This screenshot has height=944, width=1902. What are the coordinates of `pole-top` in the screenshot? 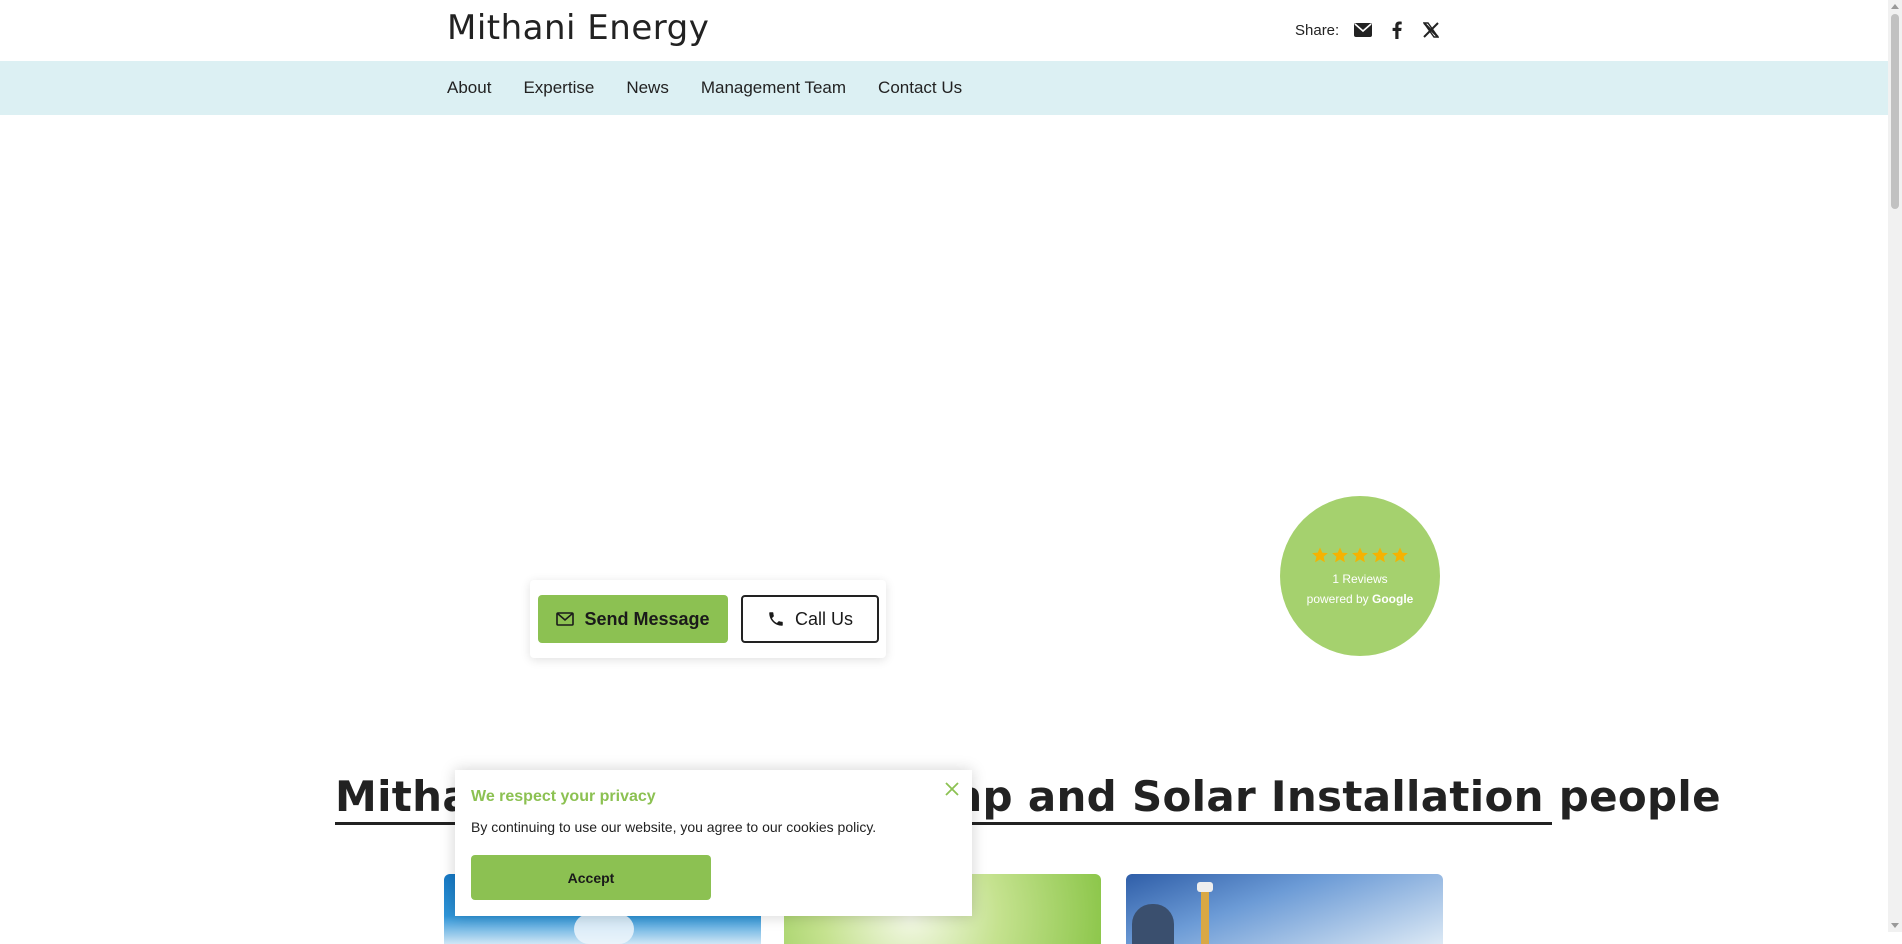 It's located at (1205, 887).